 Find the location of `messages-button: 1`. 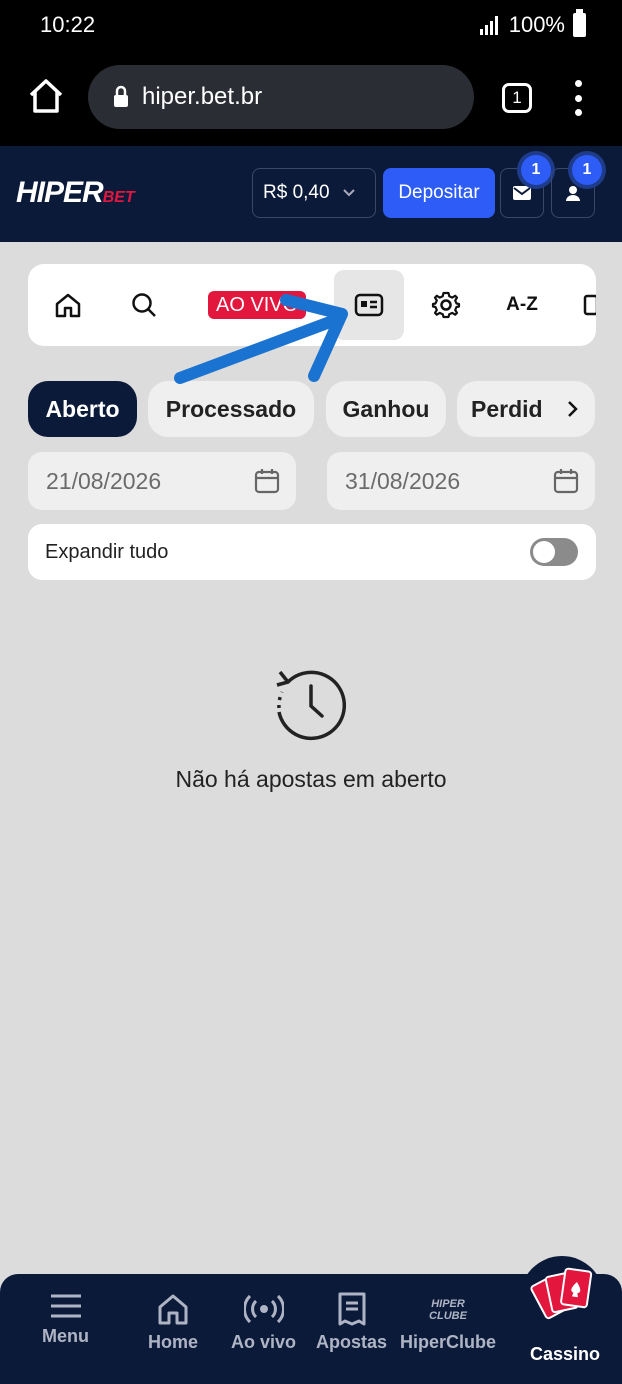

messages-button: 1 is located at coordinates (525, 186).